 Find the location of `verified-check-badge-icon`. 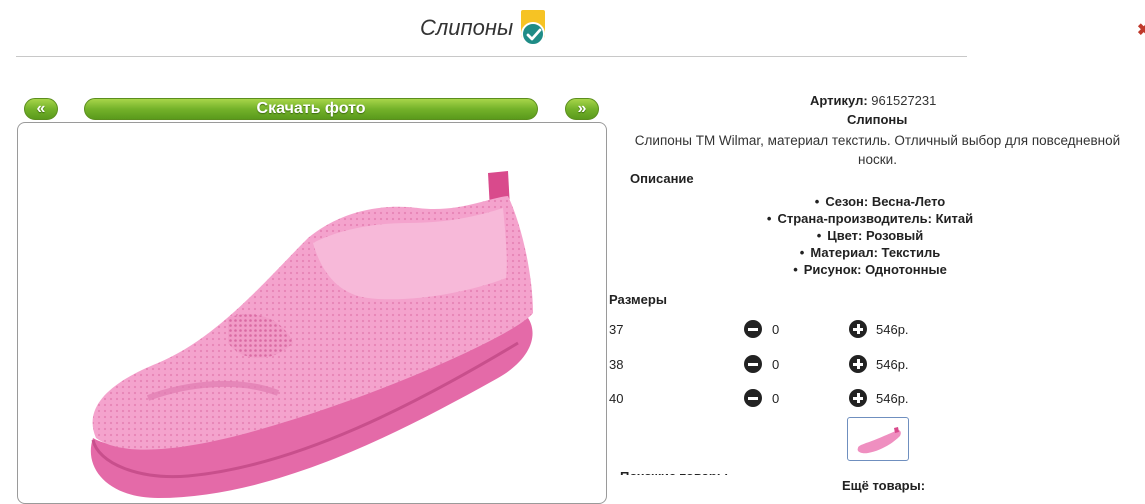

verified-check-badge-icon is located at coordinates (533, 28).